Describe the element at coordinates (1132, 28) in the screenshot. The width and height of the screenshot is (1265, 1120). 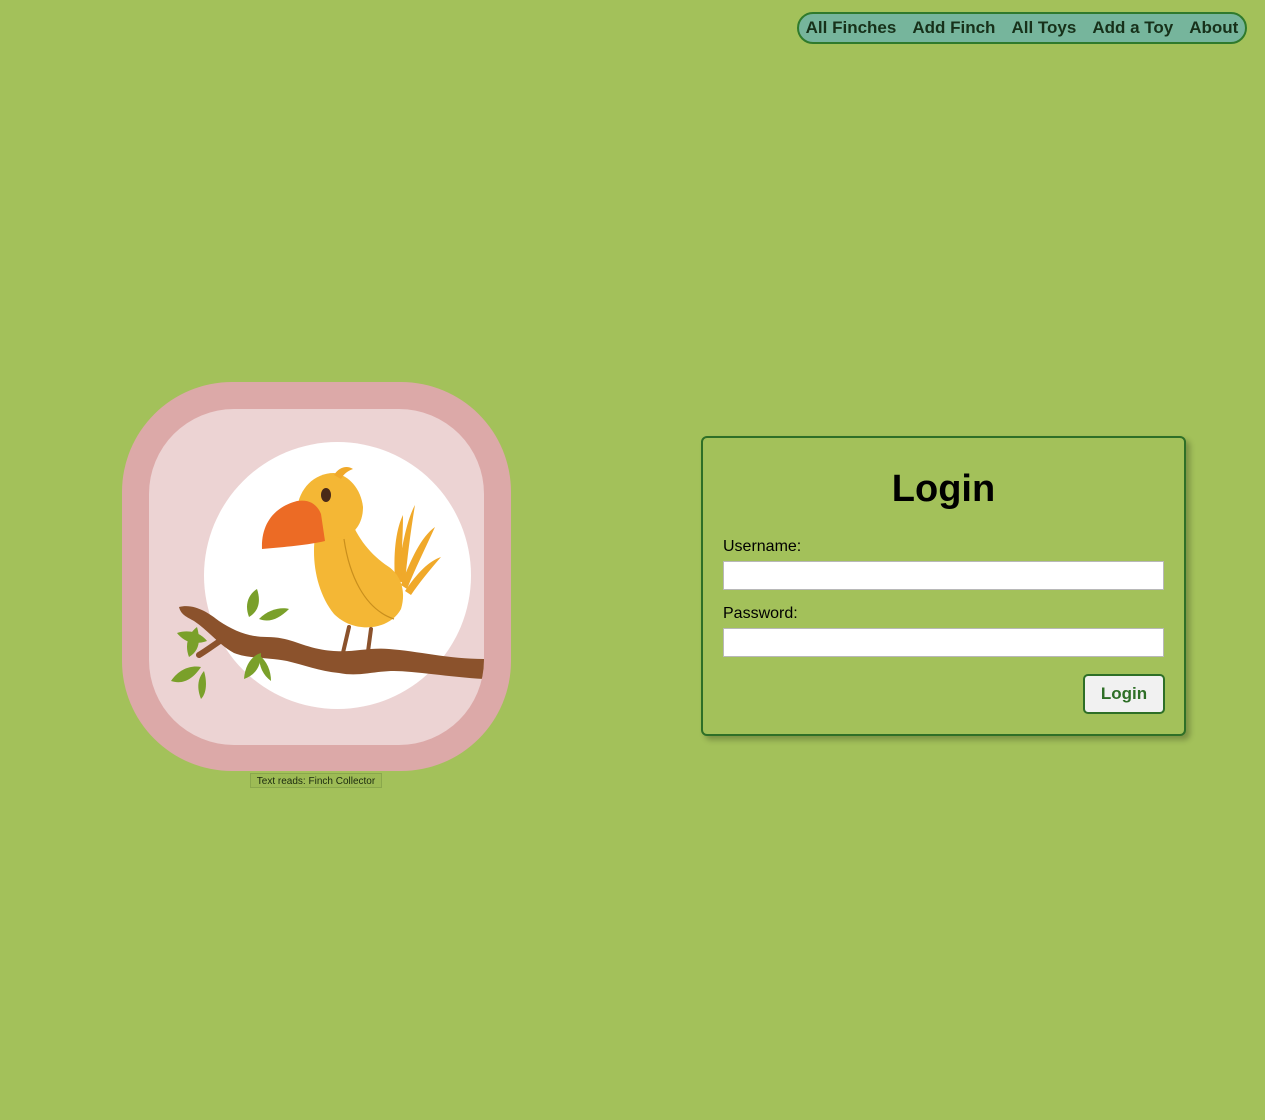
I see `nav-link-add-a-toy: Add a Toy` at that location.